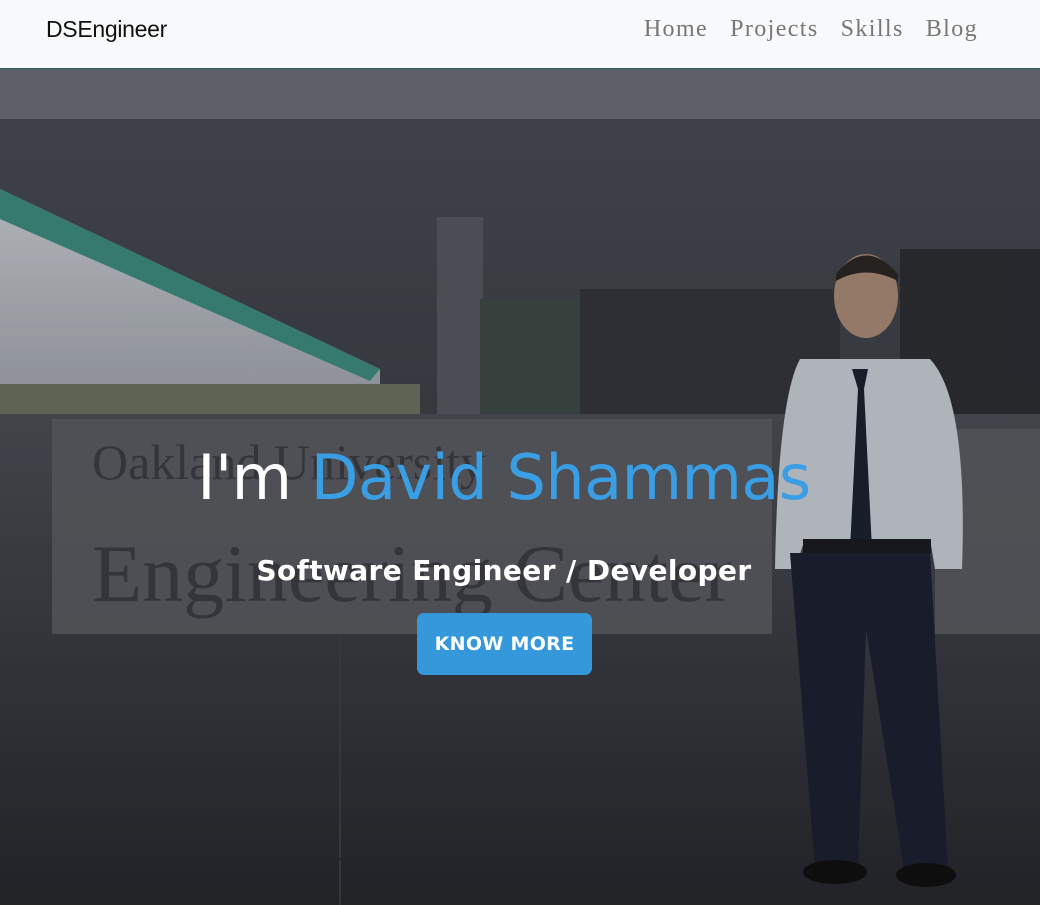 Image resolution: width=1040 pixels, height=905 pixels. I want to click on nav-link-projects: Projects, so click(774, 29).